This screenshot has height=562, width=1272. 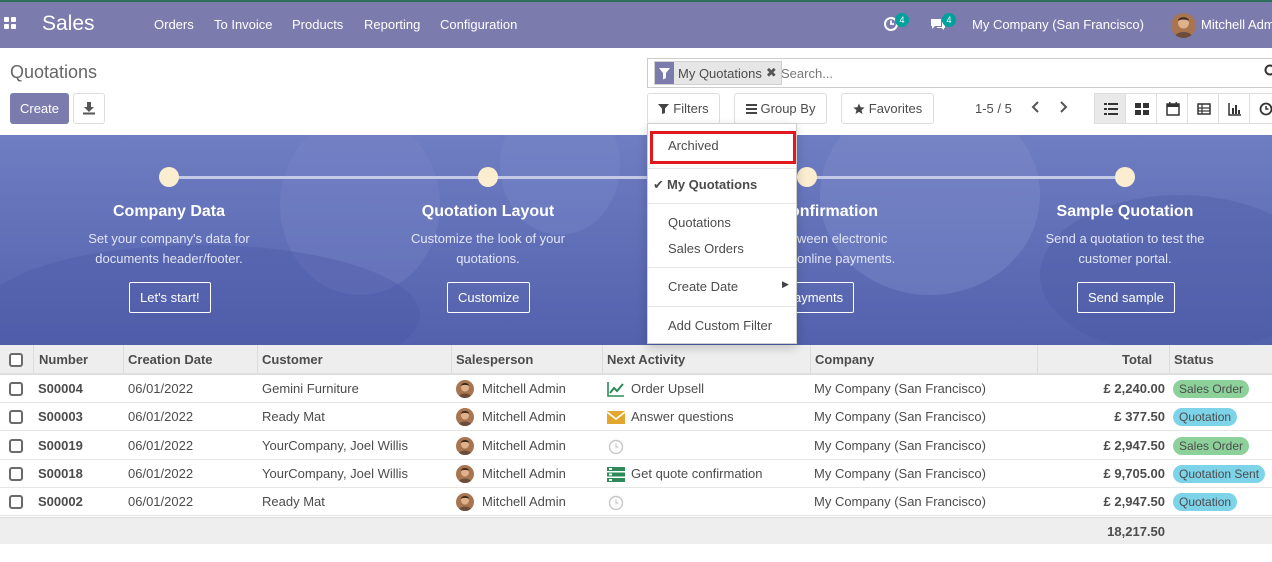 What do you see at coordinates (1265, 109) in the screenshot?
I see `activity-view-clock-icon` at bounding box center [1265, 109].